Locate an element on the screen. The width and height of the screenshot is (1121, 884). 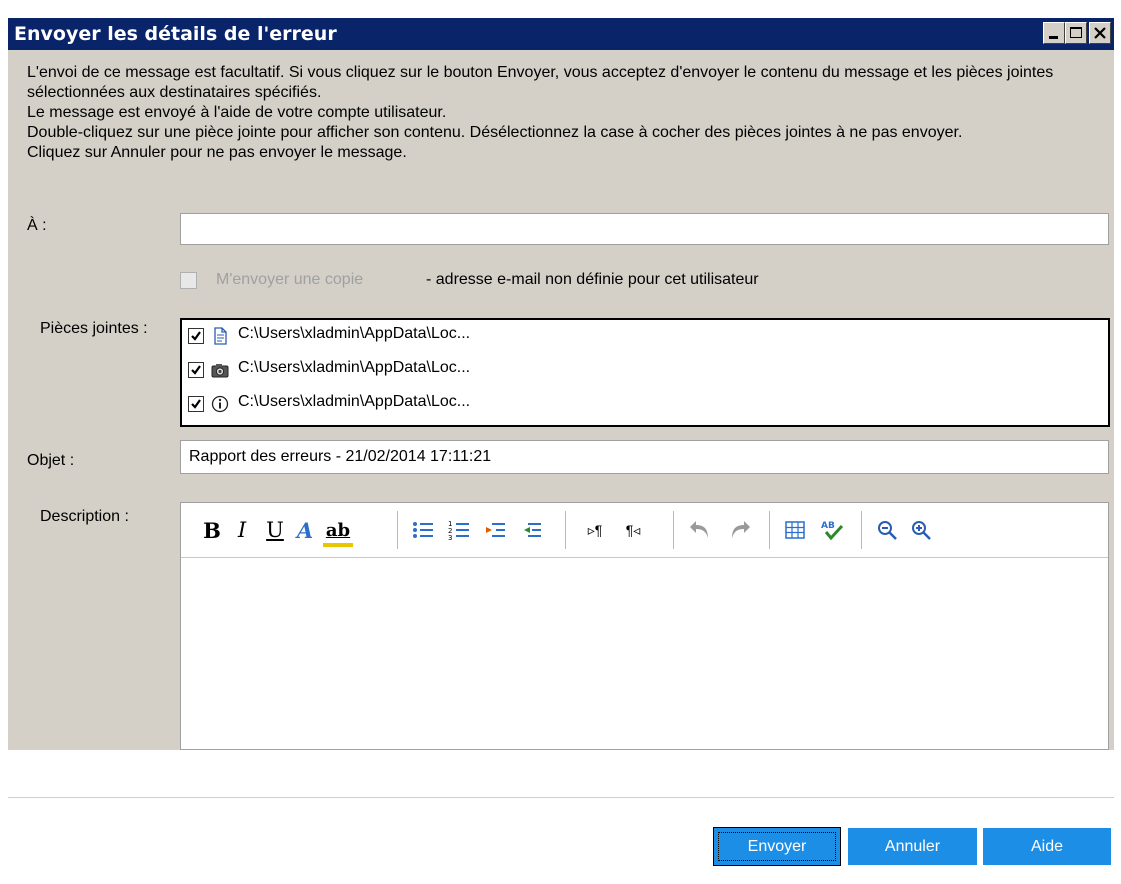
close-button is located at coordinates (1100, 33).